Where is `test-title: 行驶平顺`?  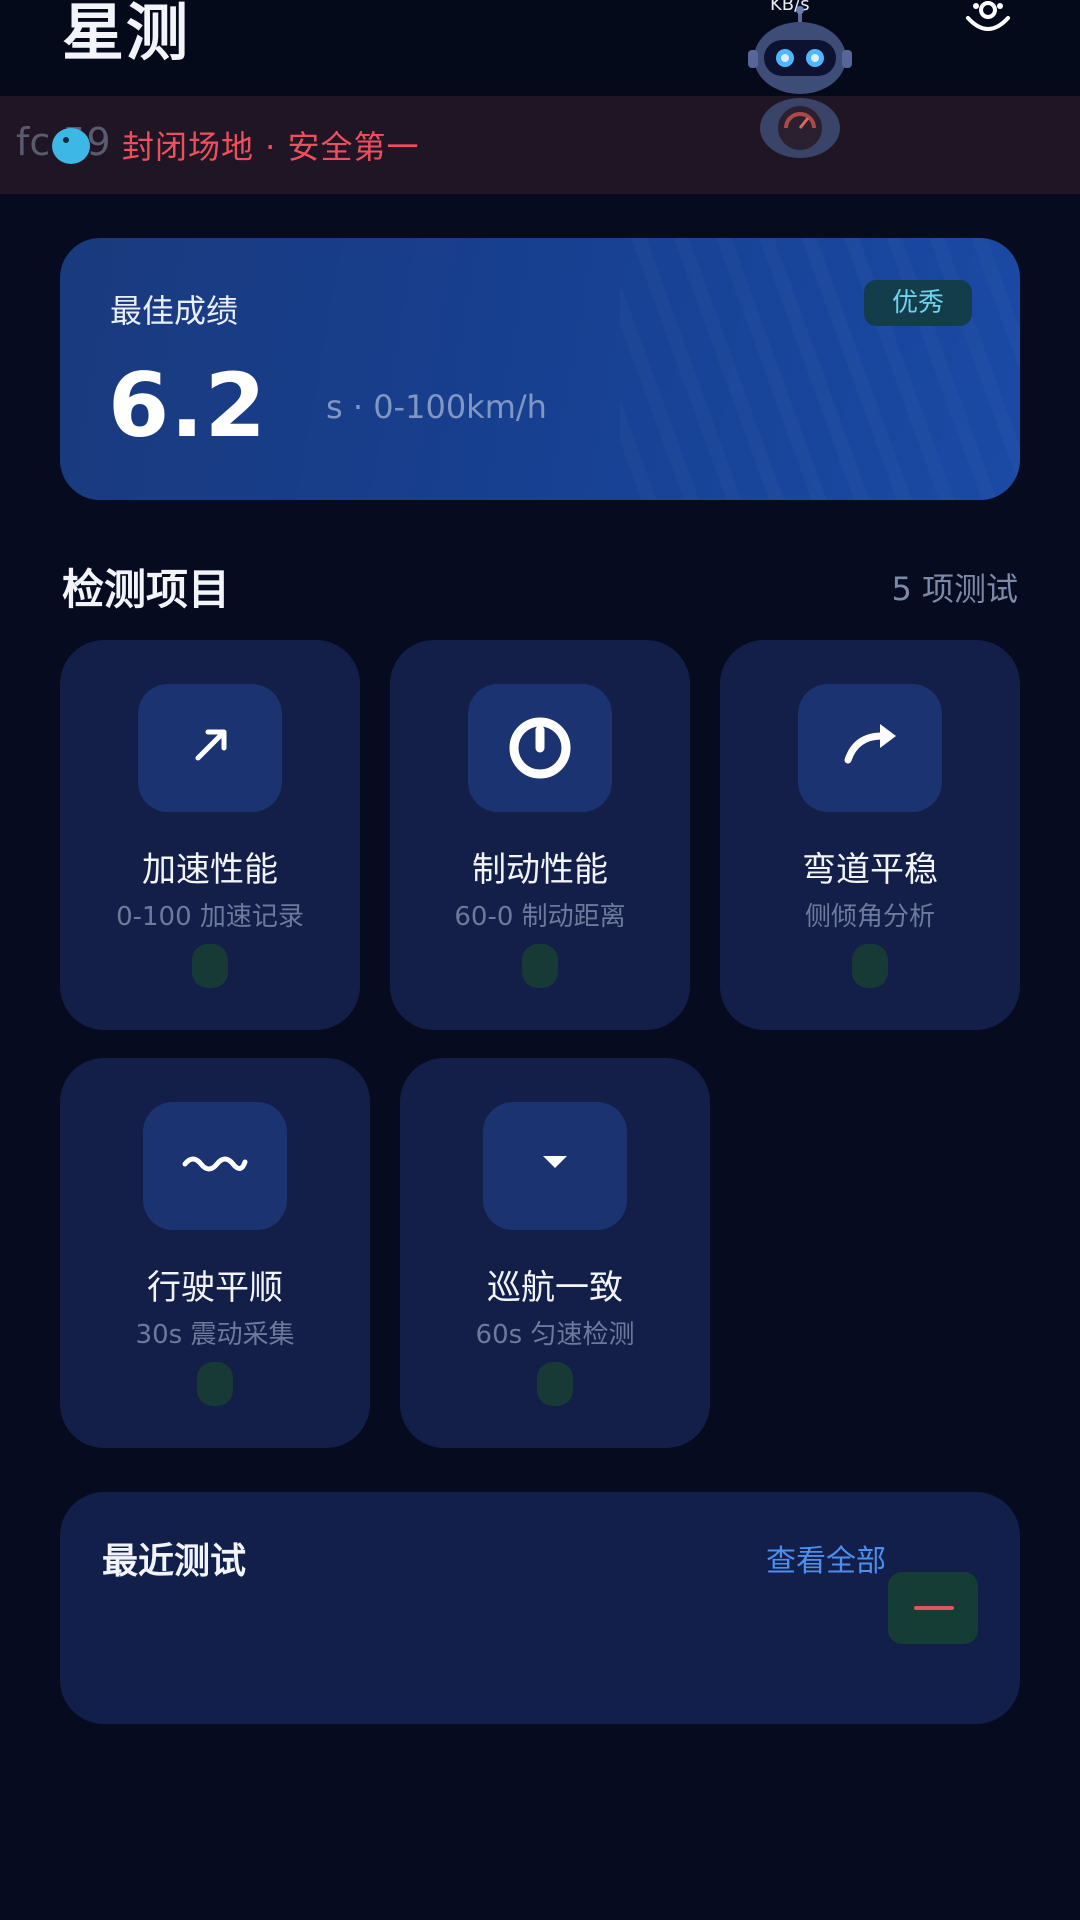 test-title: 行驶平顺 is located at coordinates (215, 1288).